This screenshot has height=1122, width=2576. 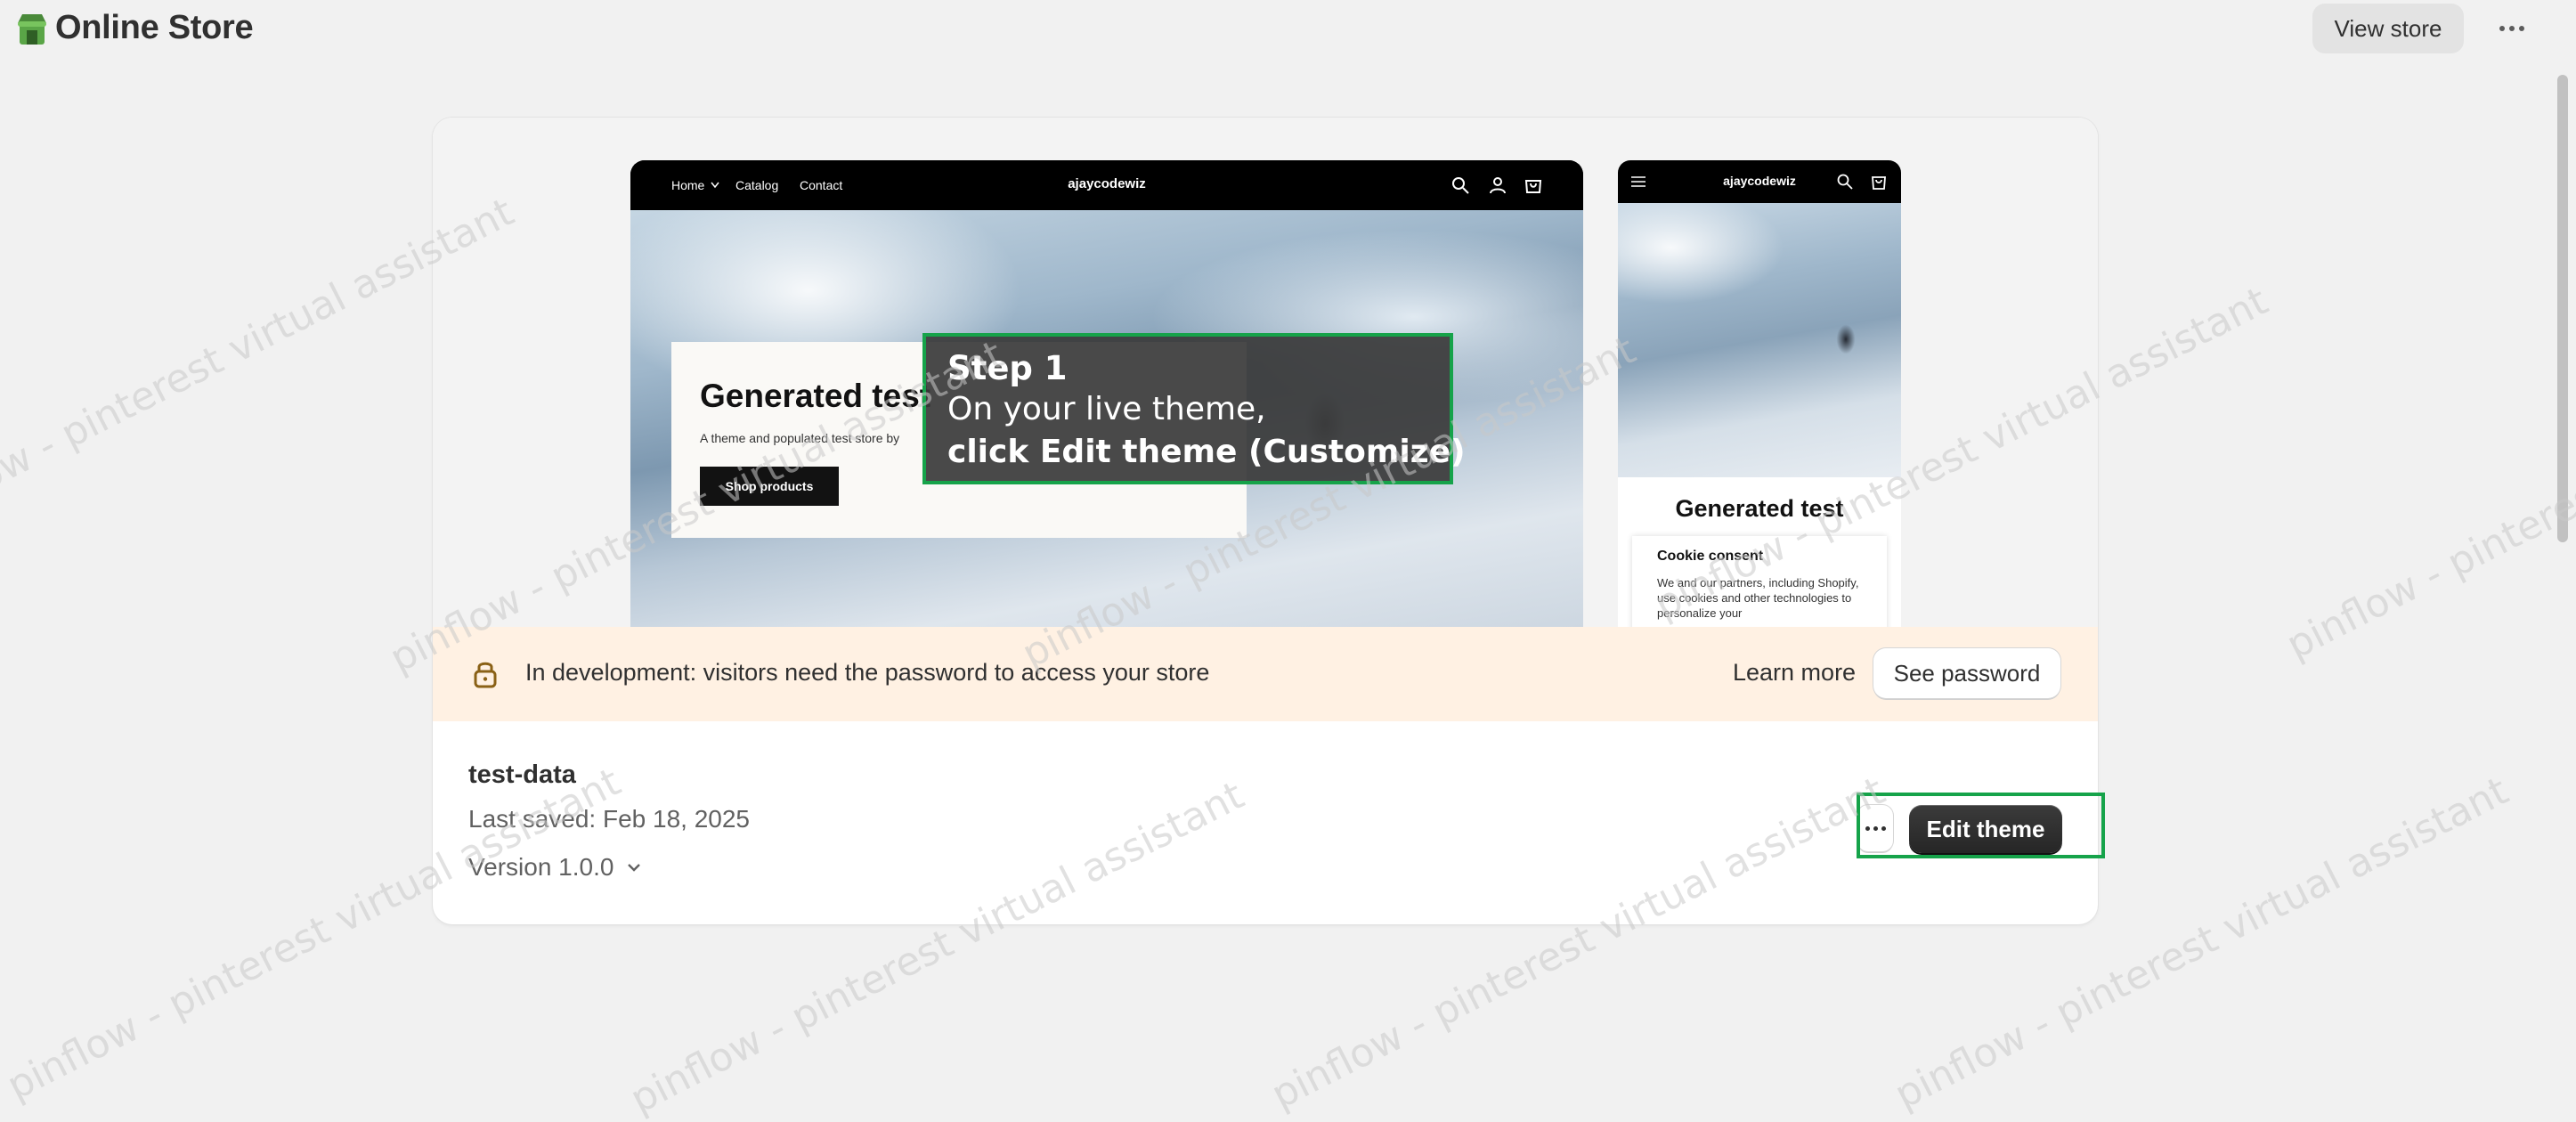 I want to click on cookie-consent-title: Cookie consent, so click(x=1710, y=556).